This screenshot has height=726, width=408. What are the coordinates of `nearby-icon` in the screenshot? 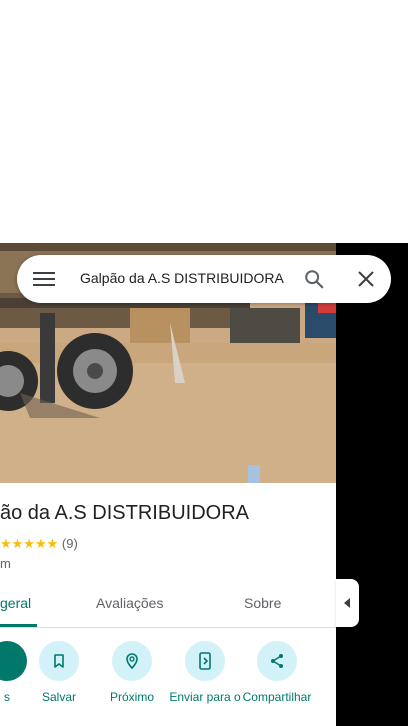 It's located at (132, 661).